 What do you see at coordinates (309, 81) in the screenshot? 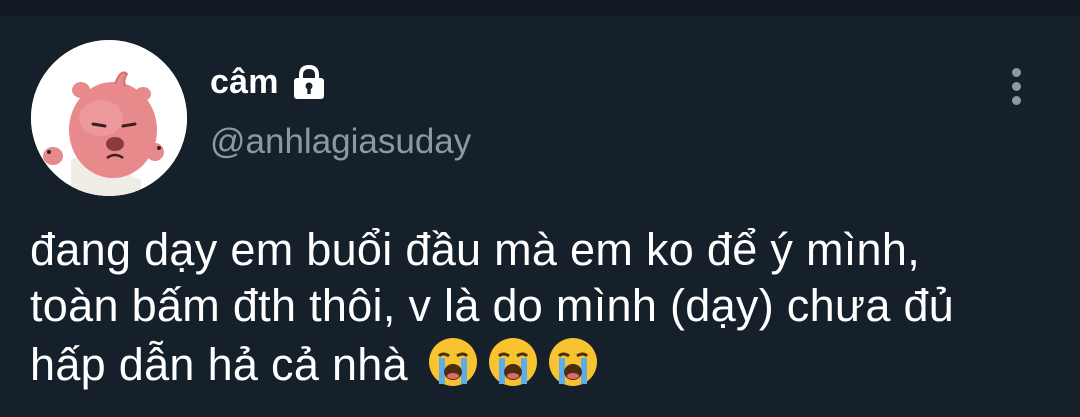
I see `lock-icon` at bounding box center [309, 81].